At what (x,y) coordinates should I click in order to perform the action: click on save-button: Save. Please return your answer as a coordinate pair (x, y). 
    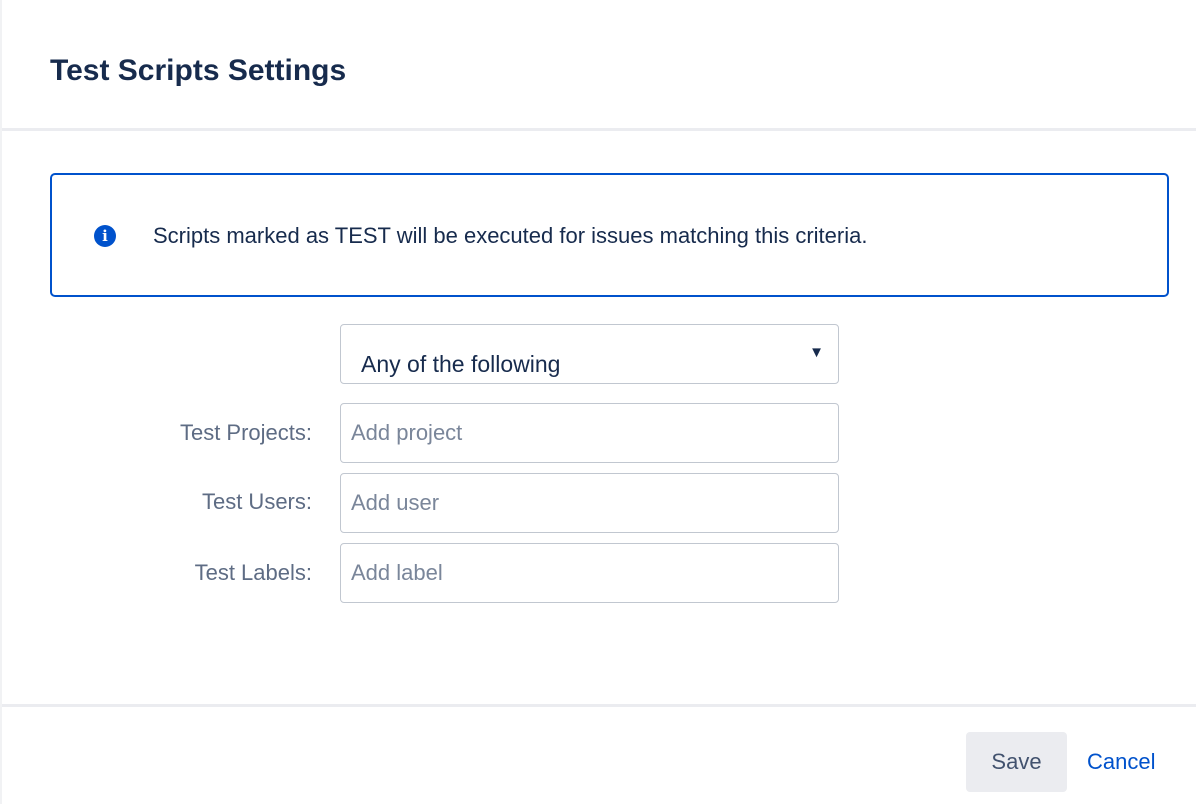
    Looking at the image, I should click on (1016, 762).